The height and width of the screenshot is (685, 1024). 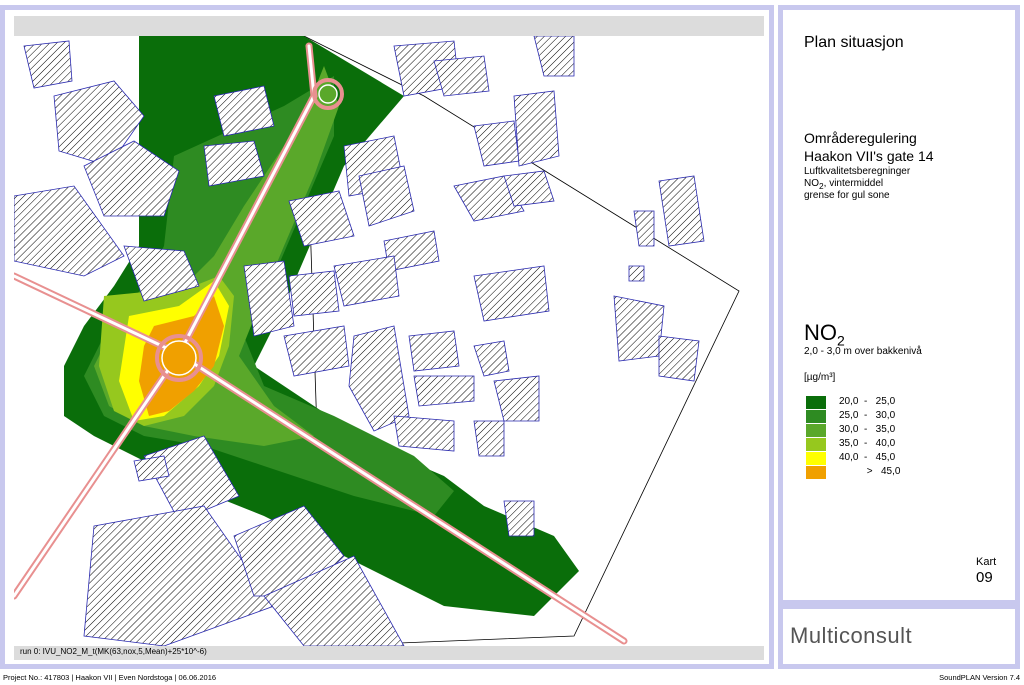 I want to click on legend-label: 35,0 - 40,0, so click(x=867, y=443).